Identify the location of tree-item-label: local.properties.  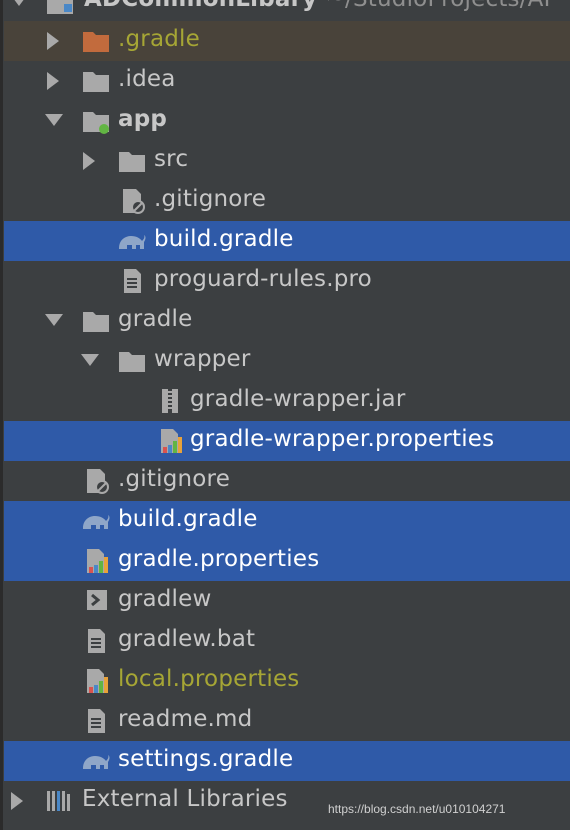
(209, 679).